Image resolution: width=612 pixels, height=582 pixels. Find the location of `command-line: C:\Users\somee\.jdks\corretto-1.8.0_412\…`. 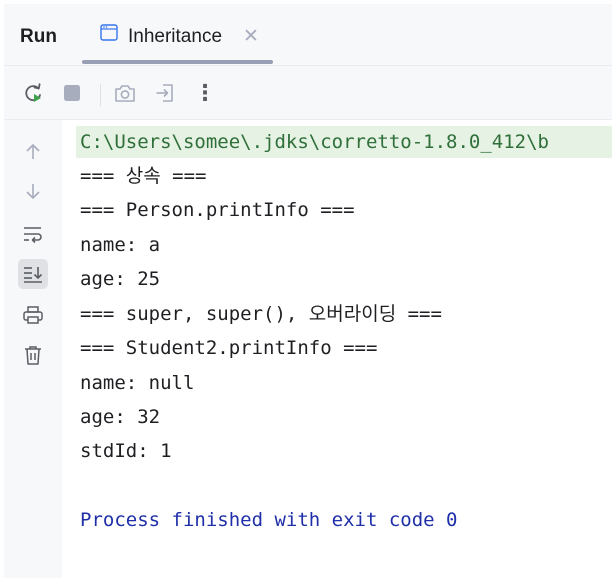

command-line: C:\Users\somee\.jdks\corretto-1.8.0_412\… is located at coordinates (344, 142).